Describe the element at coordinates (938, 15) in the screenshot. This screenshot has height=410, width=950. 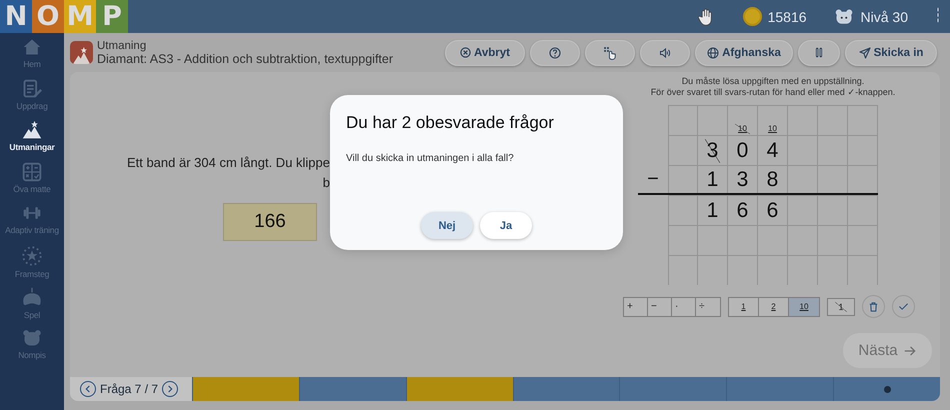
I see `more-menu-icon` at that location.